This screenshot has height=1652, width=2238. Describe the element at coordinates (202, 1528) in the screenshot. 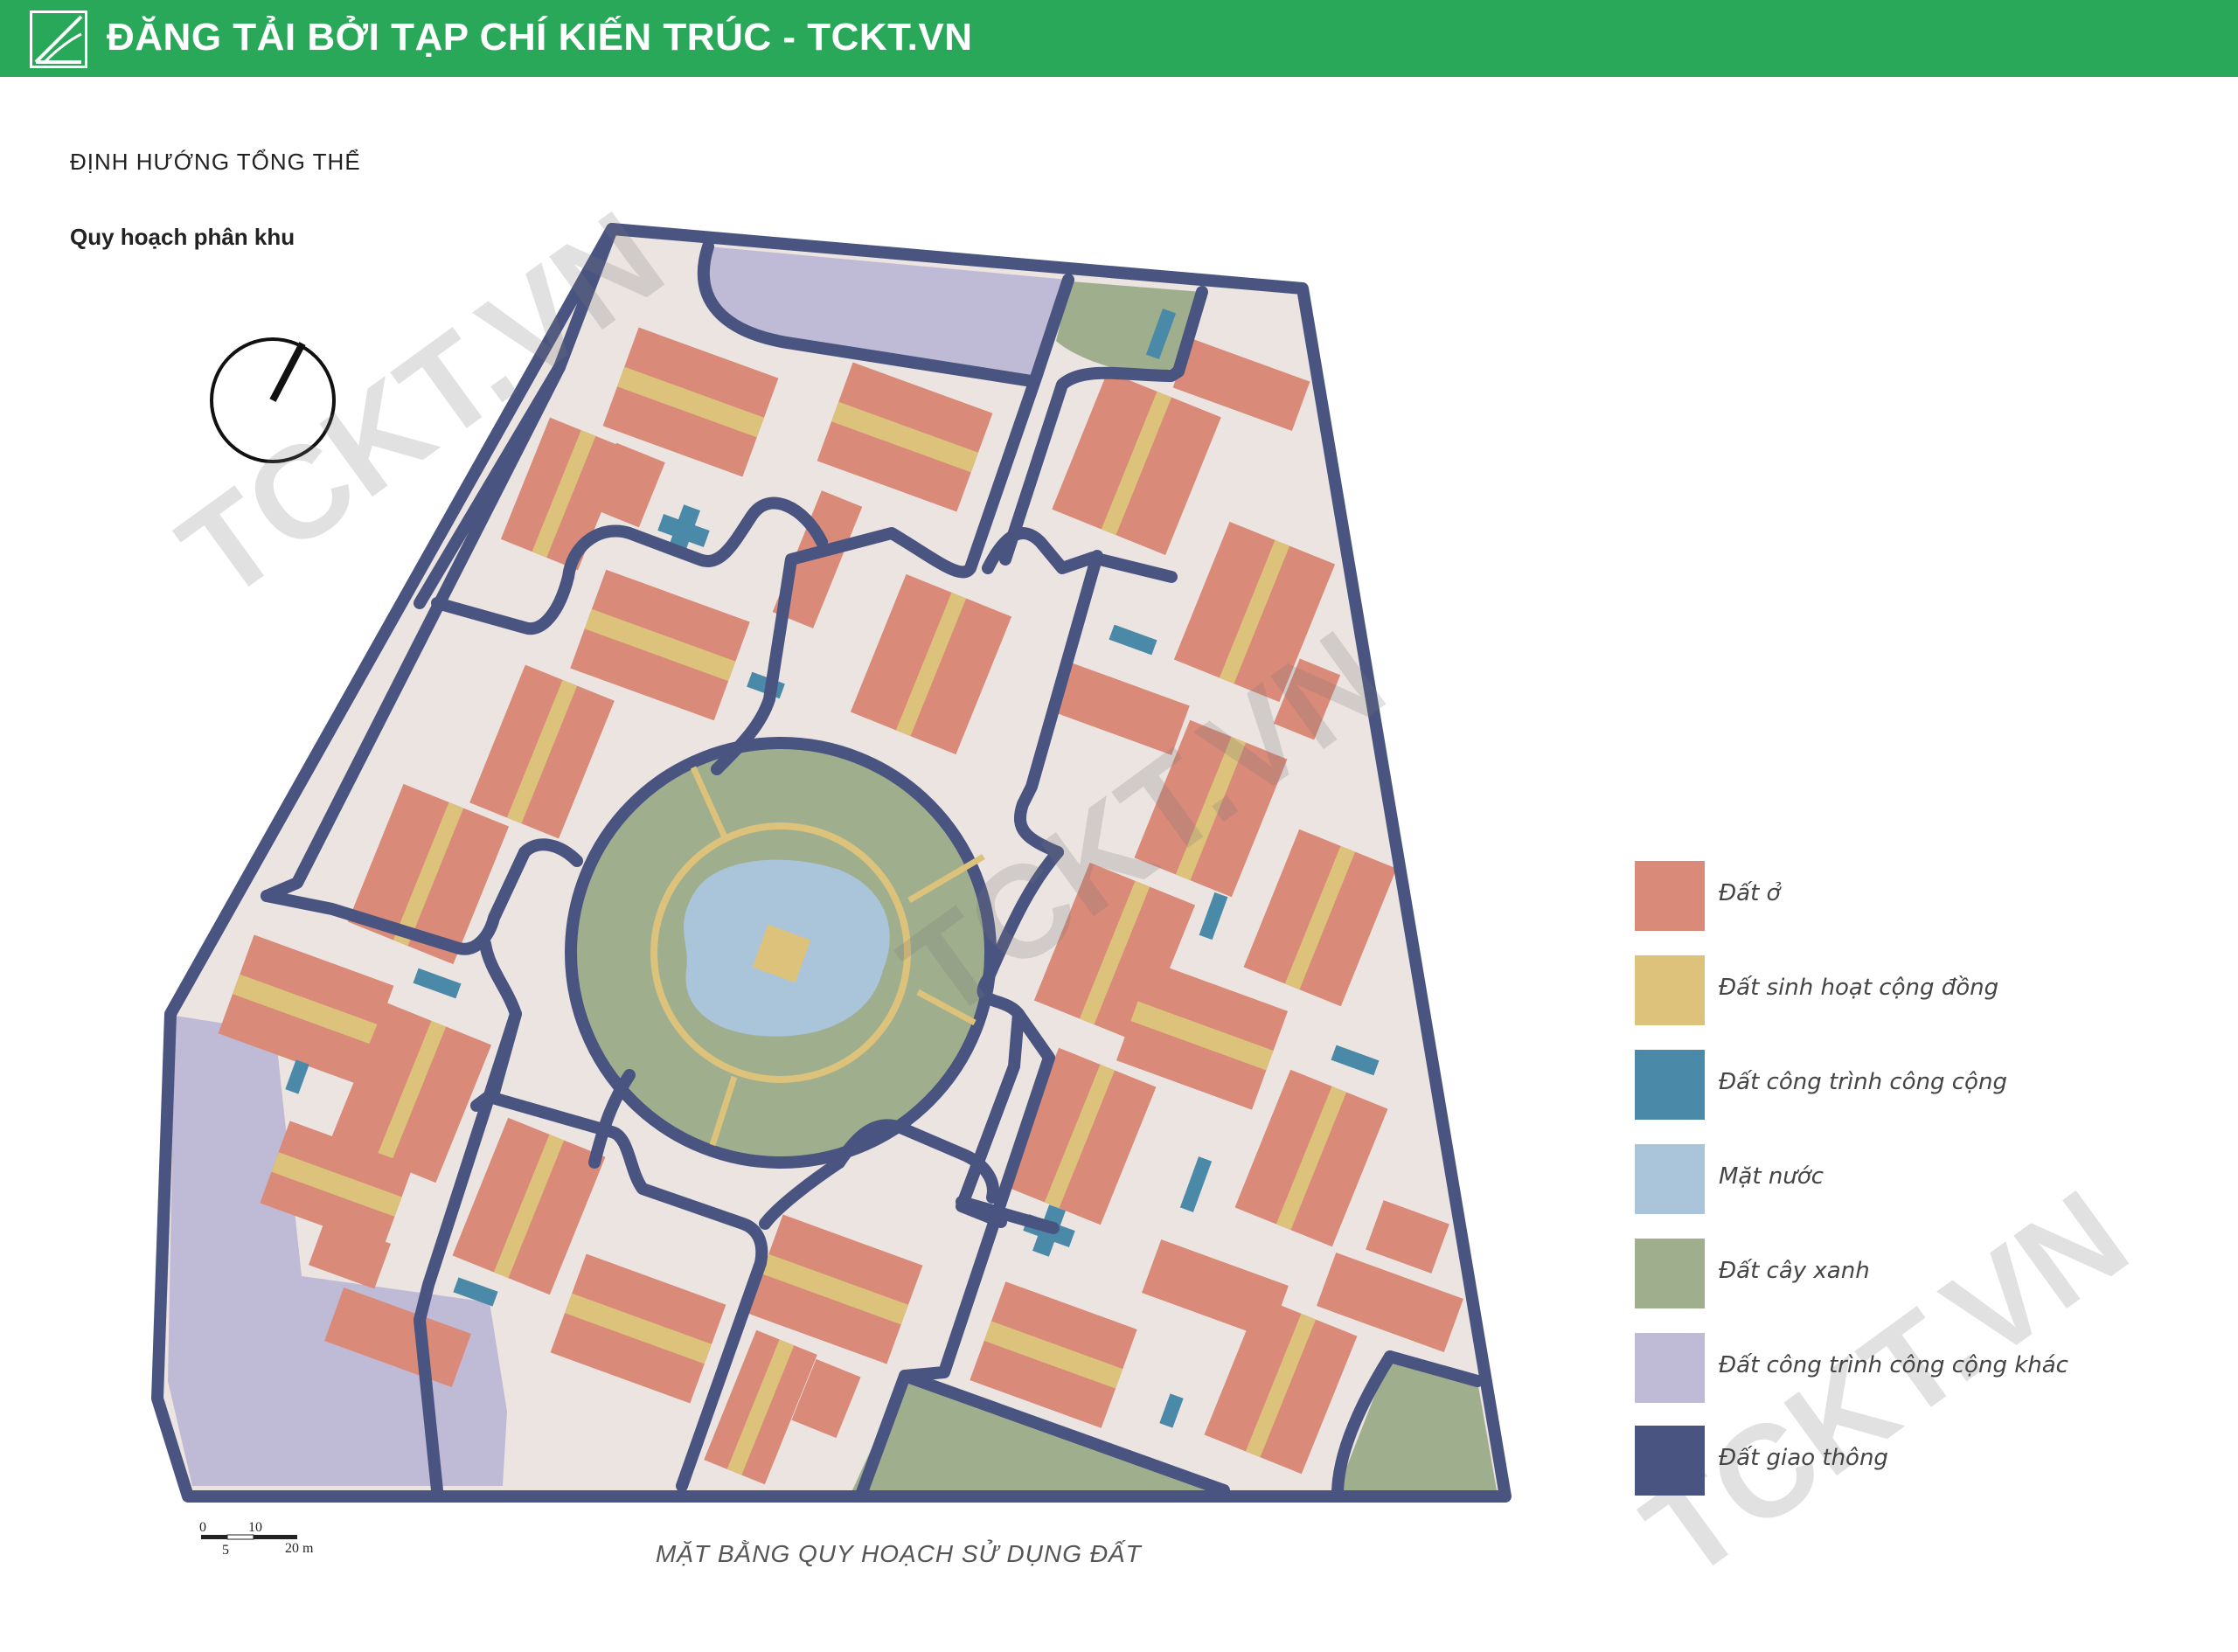

I see `scale-tick-0: 0` at that location.